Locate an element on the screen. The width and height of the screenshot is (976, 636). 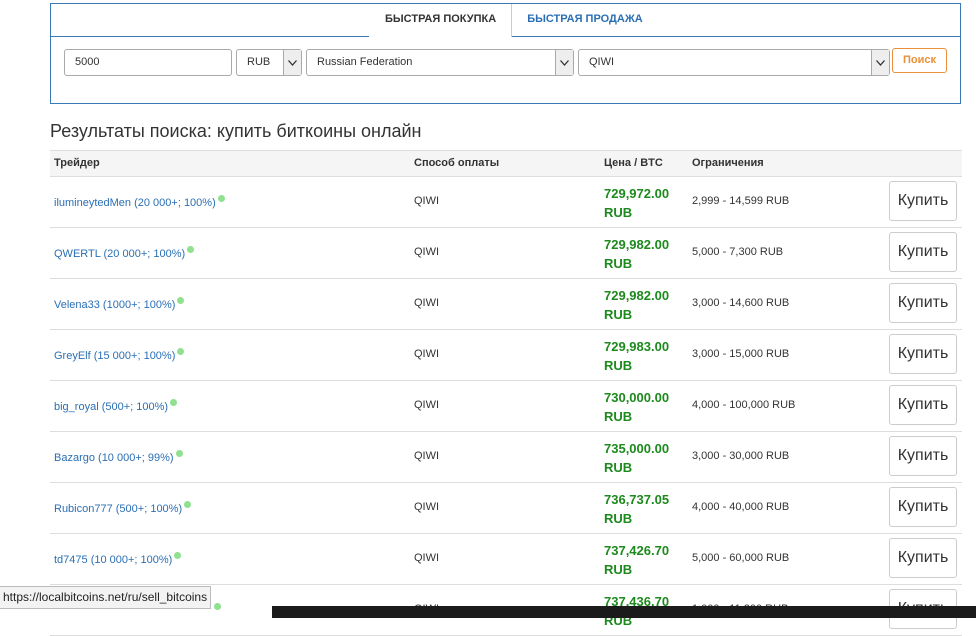
tab-quick-sell: БЫСТРАЯ ПРОДАЖА is located at coordinates (585, 20).